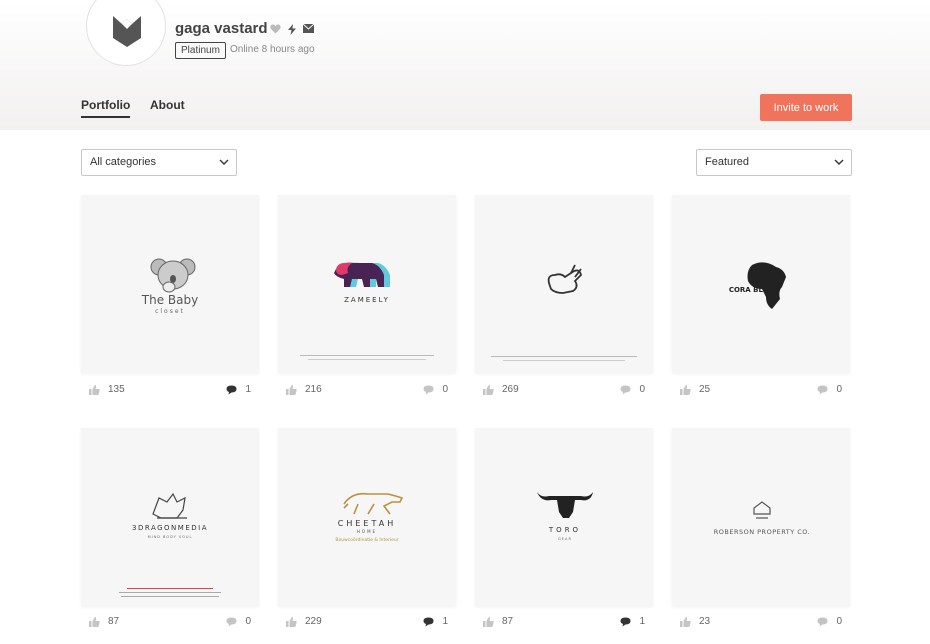 The image size is (930, 644). What do you see at coordinates (705, 389) in the screenshot?
I see `like-count-value: 25` at bounding box center [705, 389].